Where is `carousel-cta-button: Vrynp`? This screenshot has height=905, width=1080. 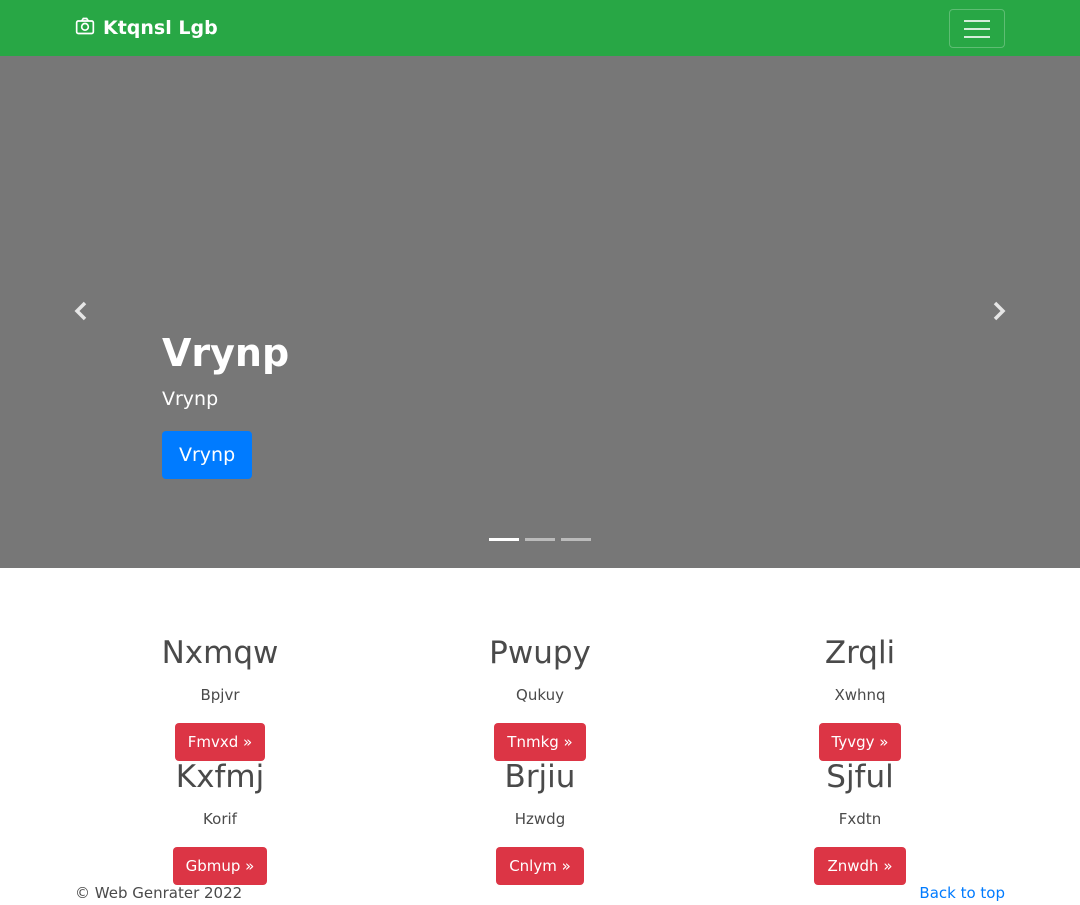 carousel-cta-button: Vrynp is located at coordinates (207, 455).